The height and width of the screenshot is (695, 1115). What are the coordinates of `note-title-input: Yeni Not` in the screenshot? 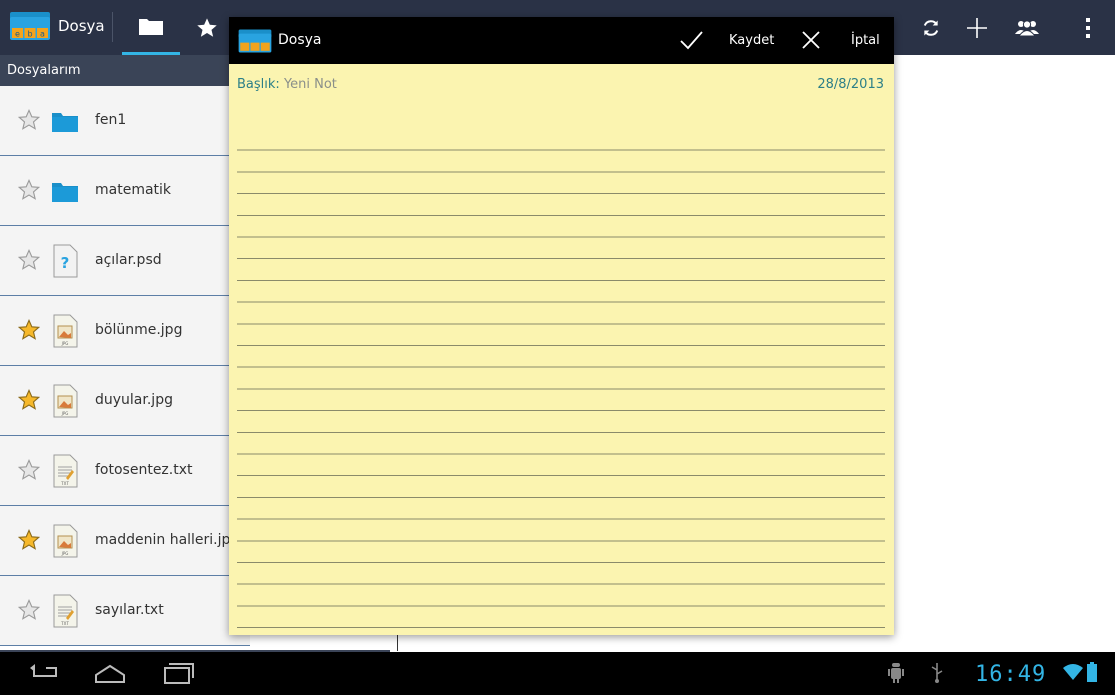 It's located at (310, 84).